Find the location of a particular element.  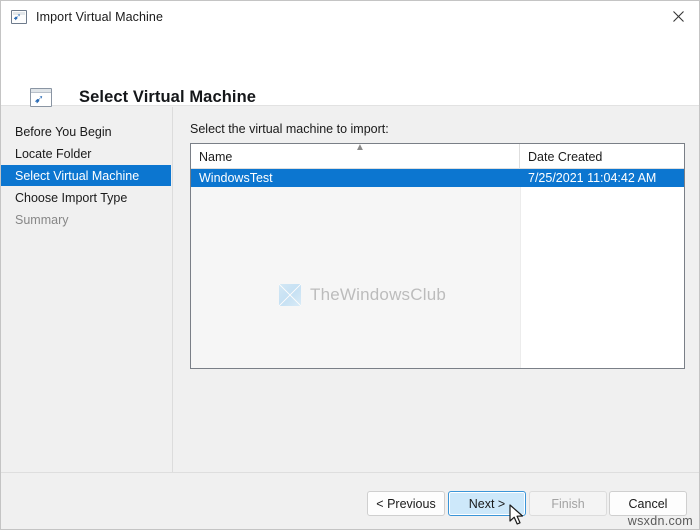

title-bar: Import Virtual Machine is located at coordinates (350, 16).